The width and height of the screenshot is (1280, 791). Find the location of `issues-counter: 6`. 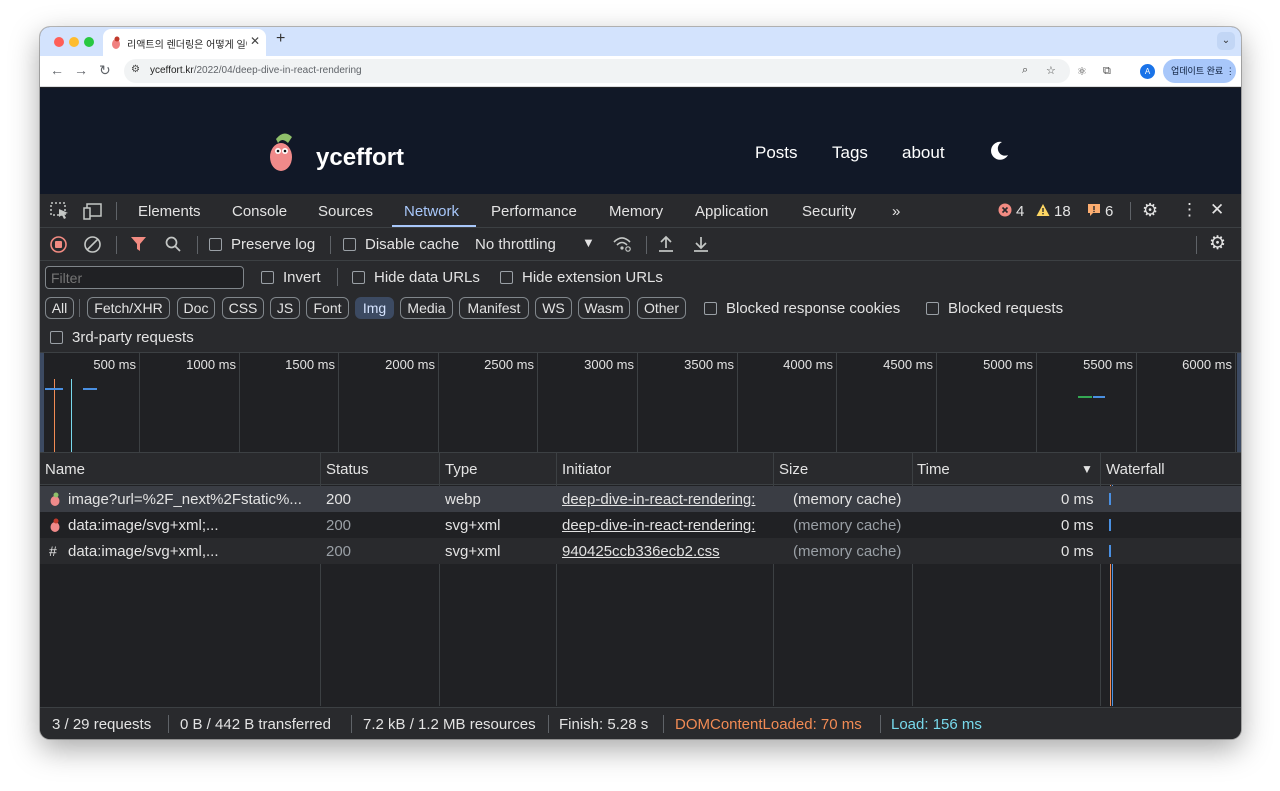

issues-counter: 6 is located at coordinates (1100, 211).